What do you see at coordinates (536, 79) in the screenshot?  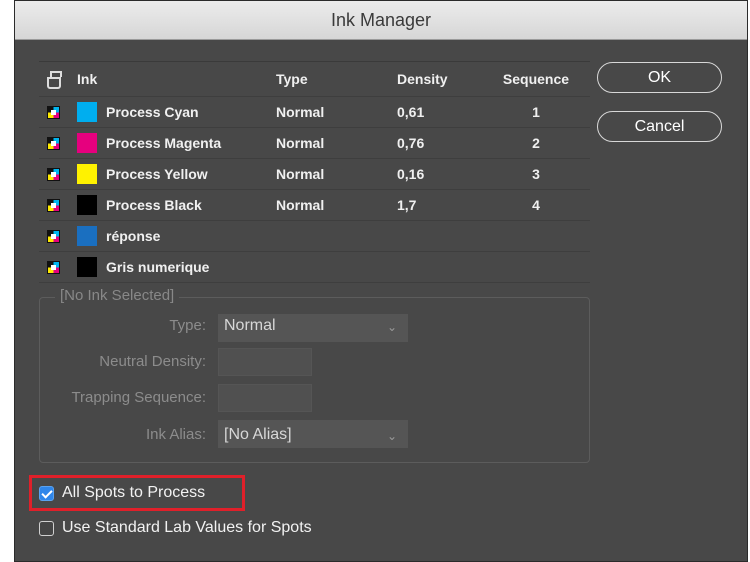 I see `sequence-column-header: Sequence` at bounding box center [536, 79].